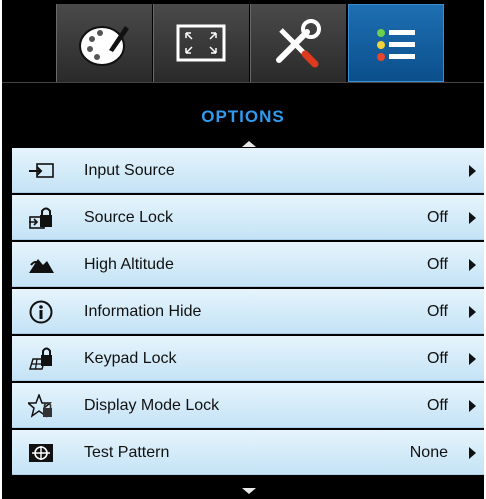 The height and width of the screenshot is (499, 486). What do you see at coordinates (143, 311) in the screenshot?
I see `menu-item-label: Information Hide` at bounding box center [143, 311].